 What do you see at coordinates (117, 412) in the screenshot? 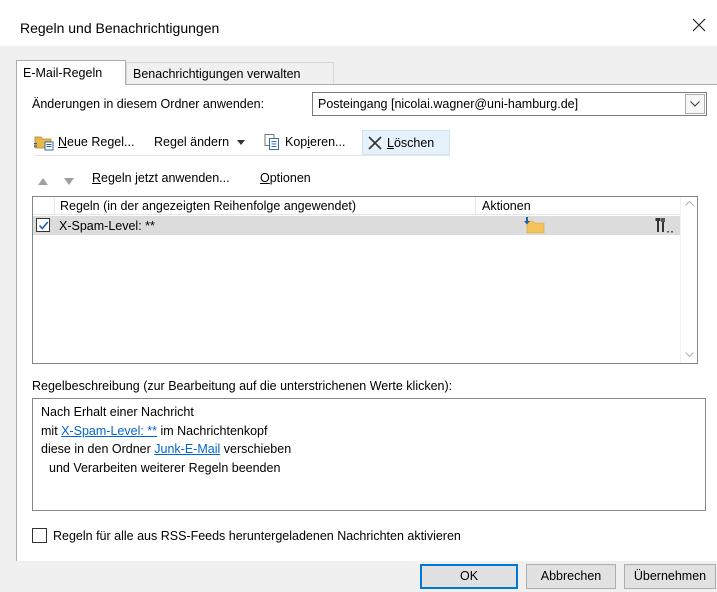
I see `desc-line-1: Nach Erhalt einer Nachricht` at bounding box center [117, 412].